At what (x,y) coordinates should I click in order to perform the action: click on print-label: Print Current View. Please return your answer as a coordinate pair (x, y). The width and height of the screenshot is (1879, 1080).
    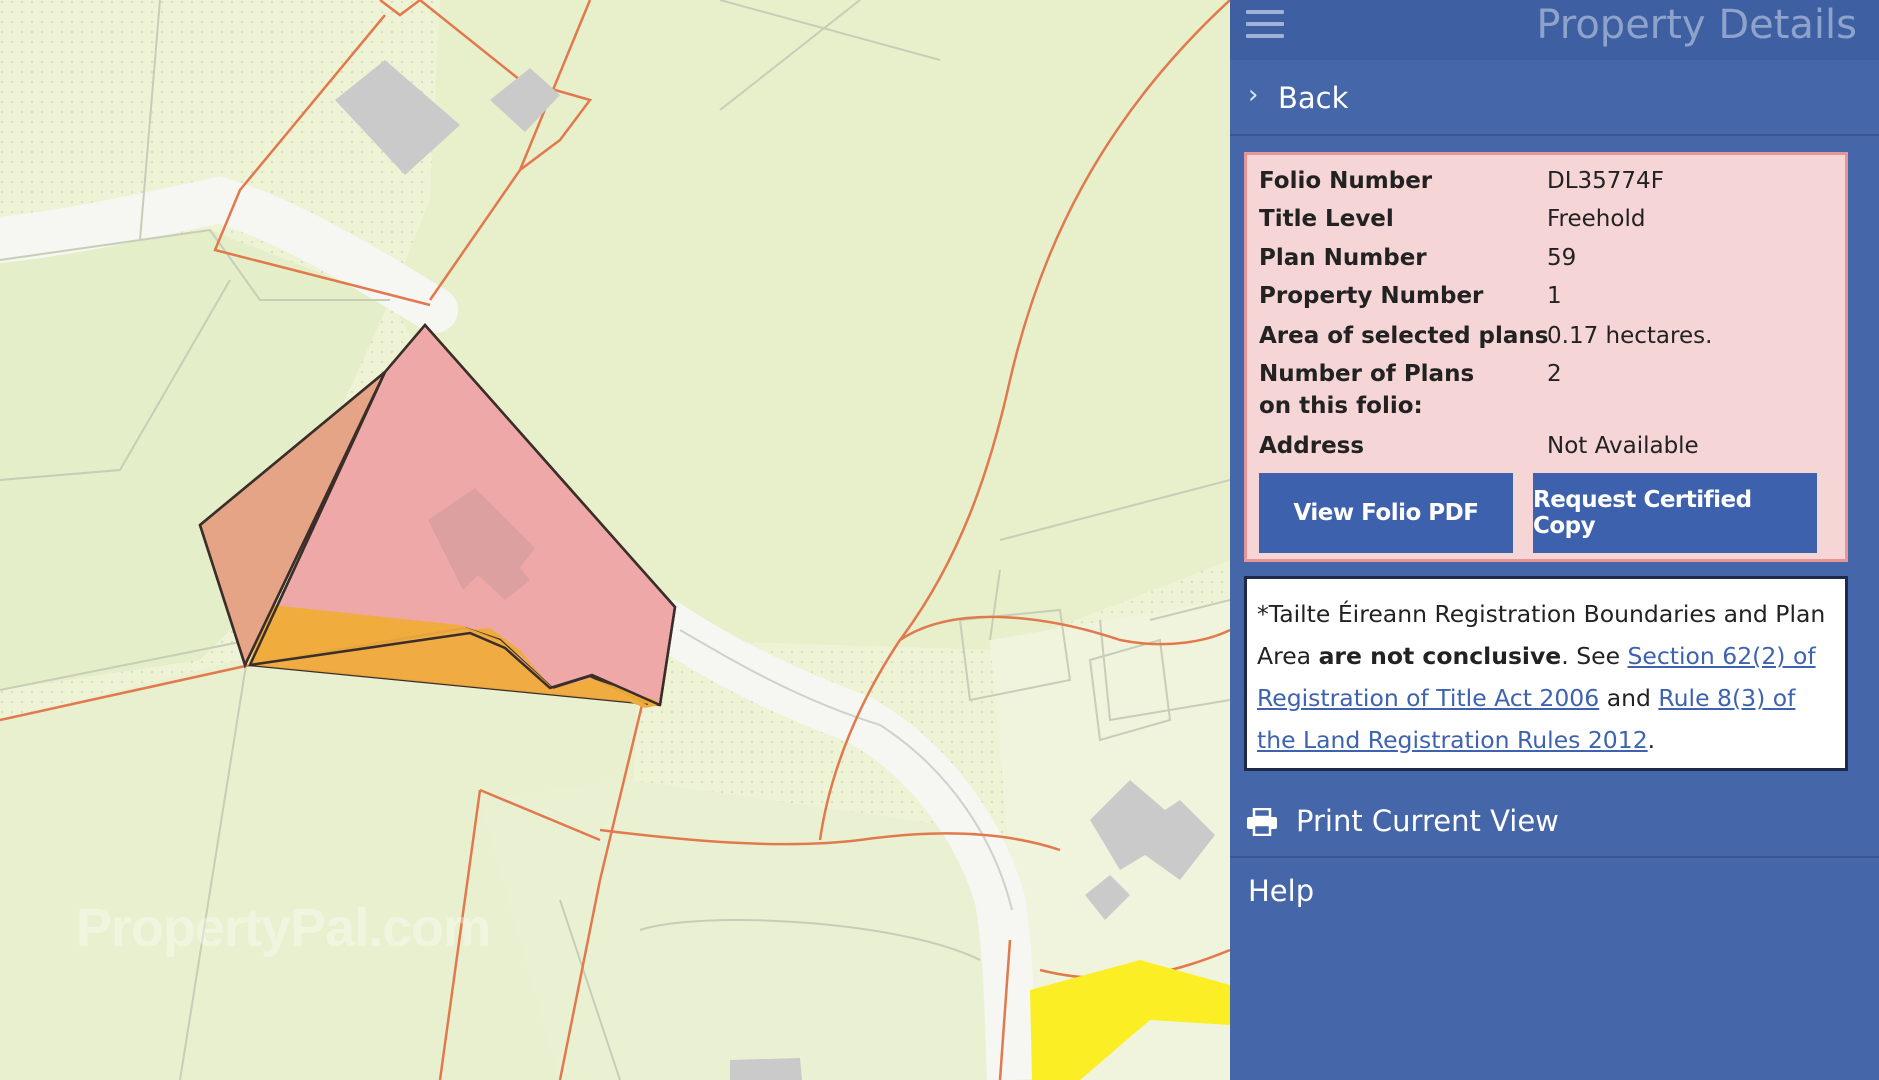
    Looking at the image, I should click on (1427, 821).